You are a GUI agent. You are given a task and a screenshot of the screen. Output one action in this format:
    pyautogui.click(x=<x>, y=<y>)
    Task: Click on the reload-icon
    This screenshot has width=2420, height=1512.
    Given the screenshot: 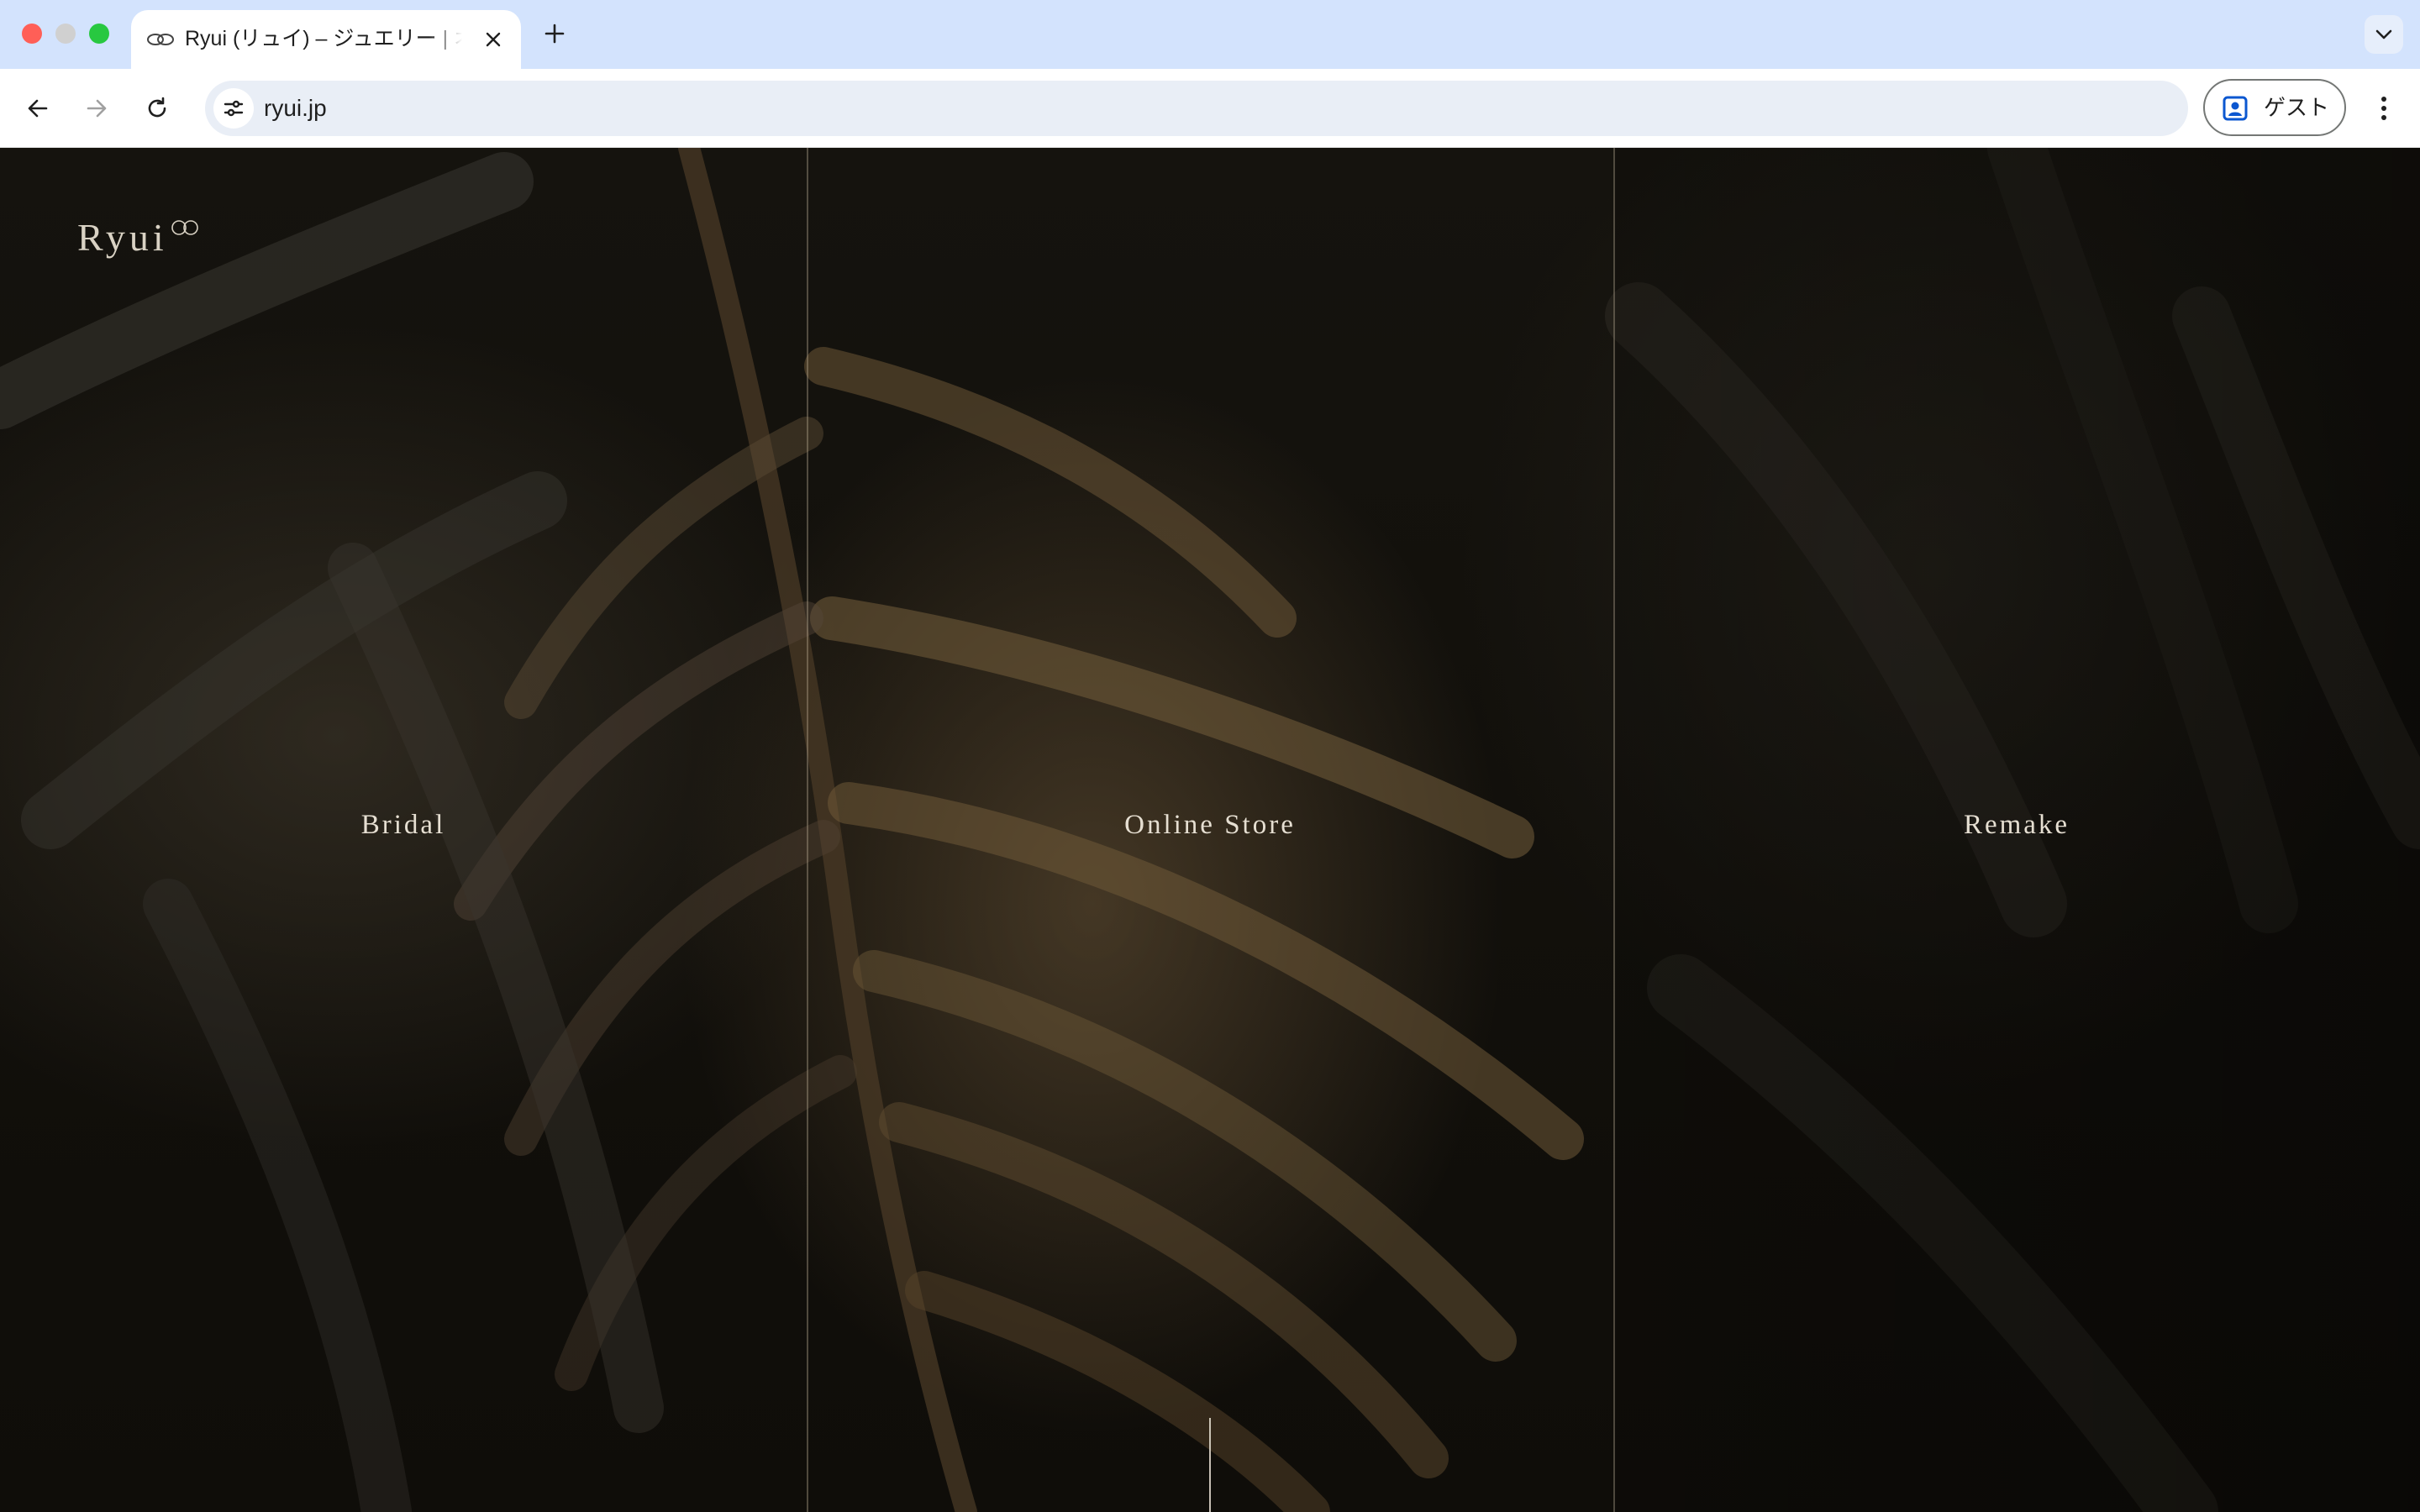 What is the action you would take?
    pyautogui.click(x=157, y=107)
    